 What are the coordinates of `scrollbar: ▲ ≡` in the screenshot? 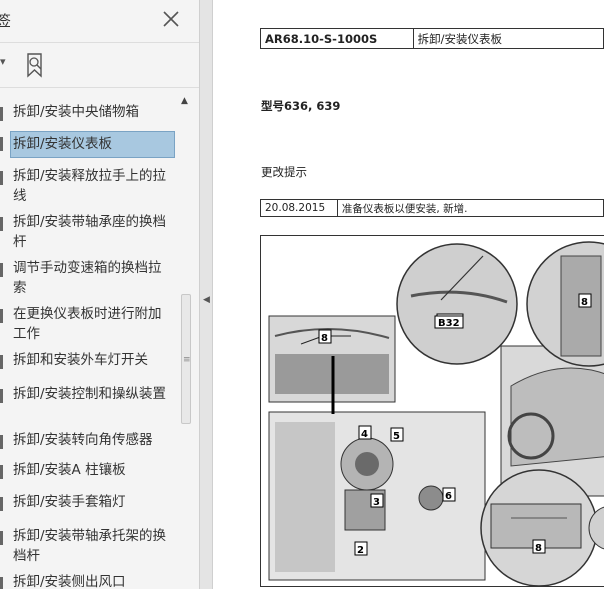 It's located at (186, 341).